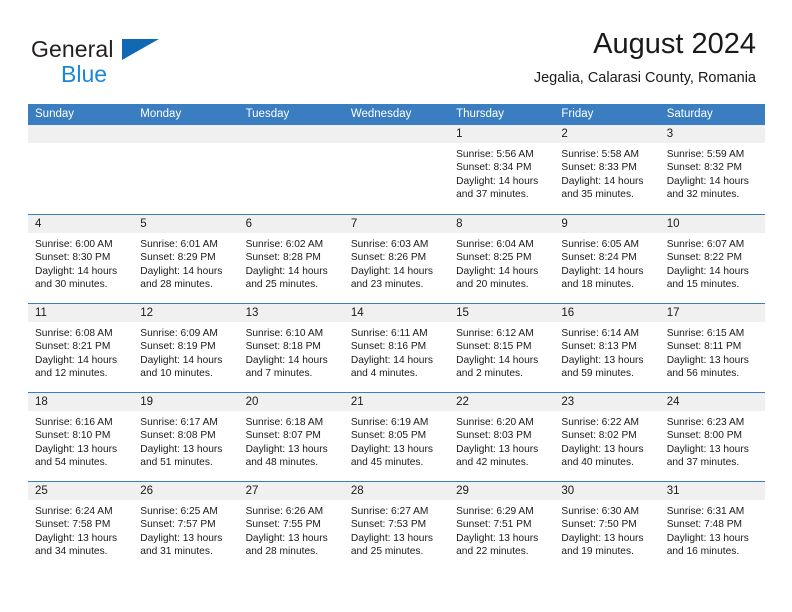  I want to click on sunrise-text: Sunrise: 6:25 AM, so click(179, 511).